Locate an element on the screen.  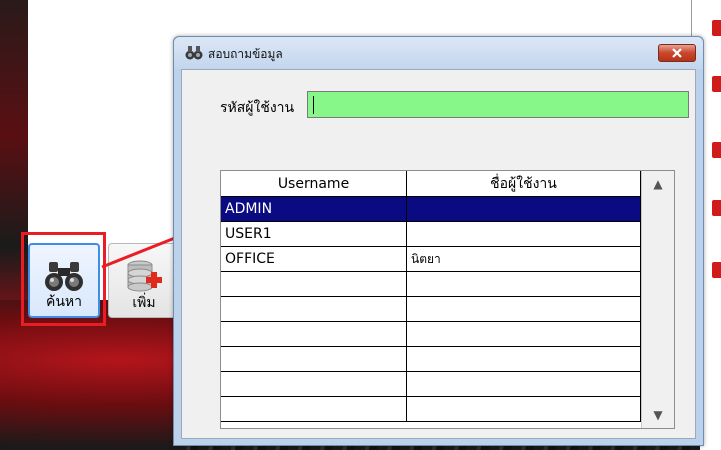
user-code-input is located at coordinates (498, 104).